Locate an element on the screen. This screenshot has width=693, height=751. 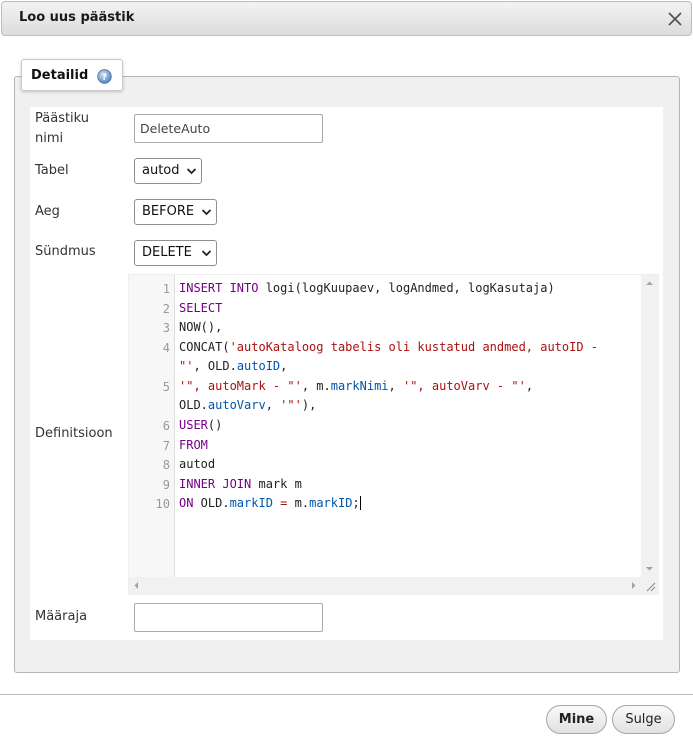
help-icon: ? is located at coordinates (104, 76).